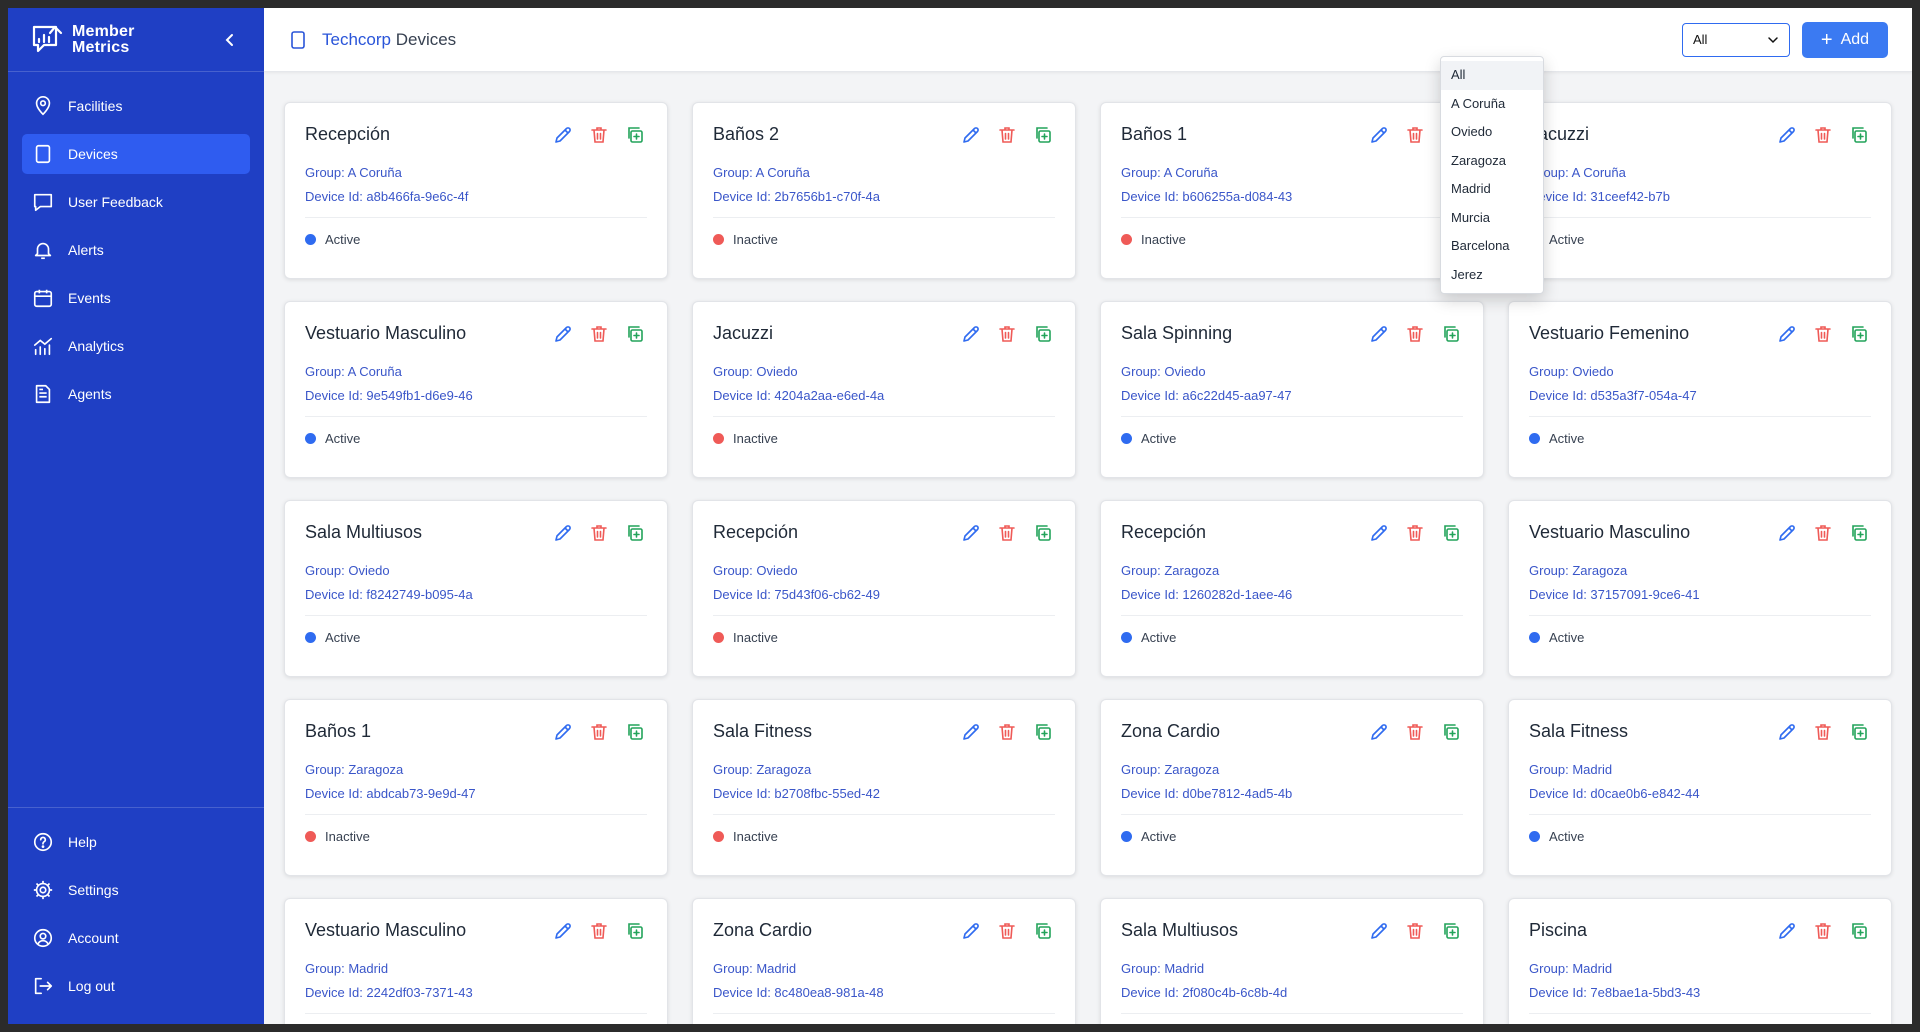  What do you see at coordinates (136, 202) in the screenshot?
I see `nav-item-user-feedback: User Feedback` at bounding box center [136, 202].